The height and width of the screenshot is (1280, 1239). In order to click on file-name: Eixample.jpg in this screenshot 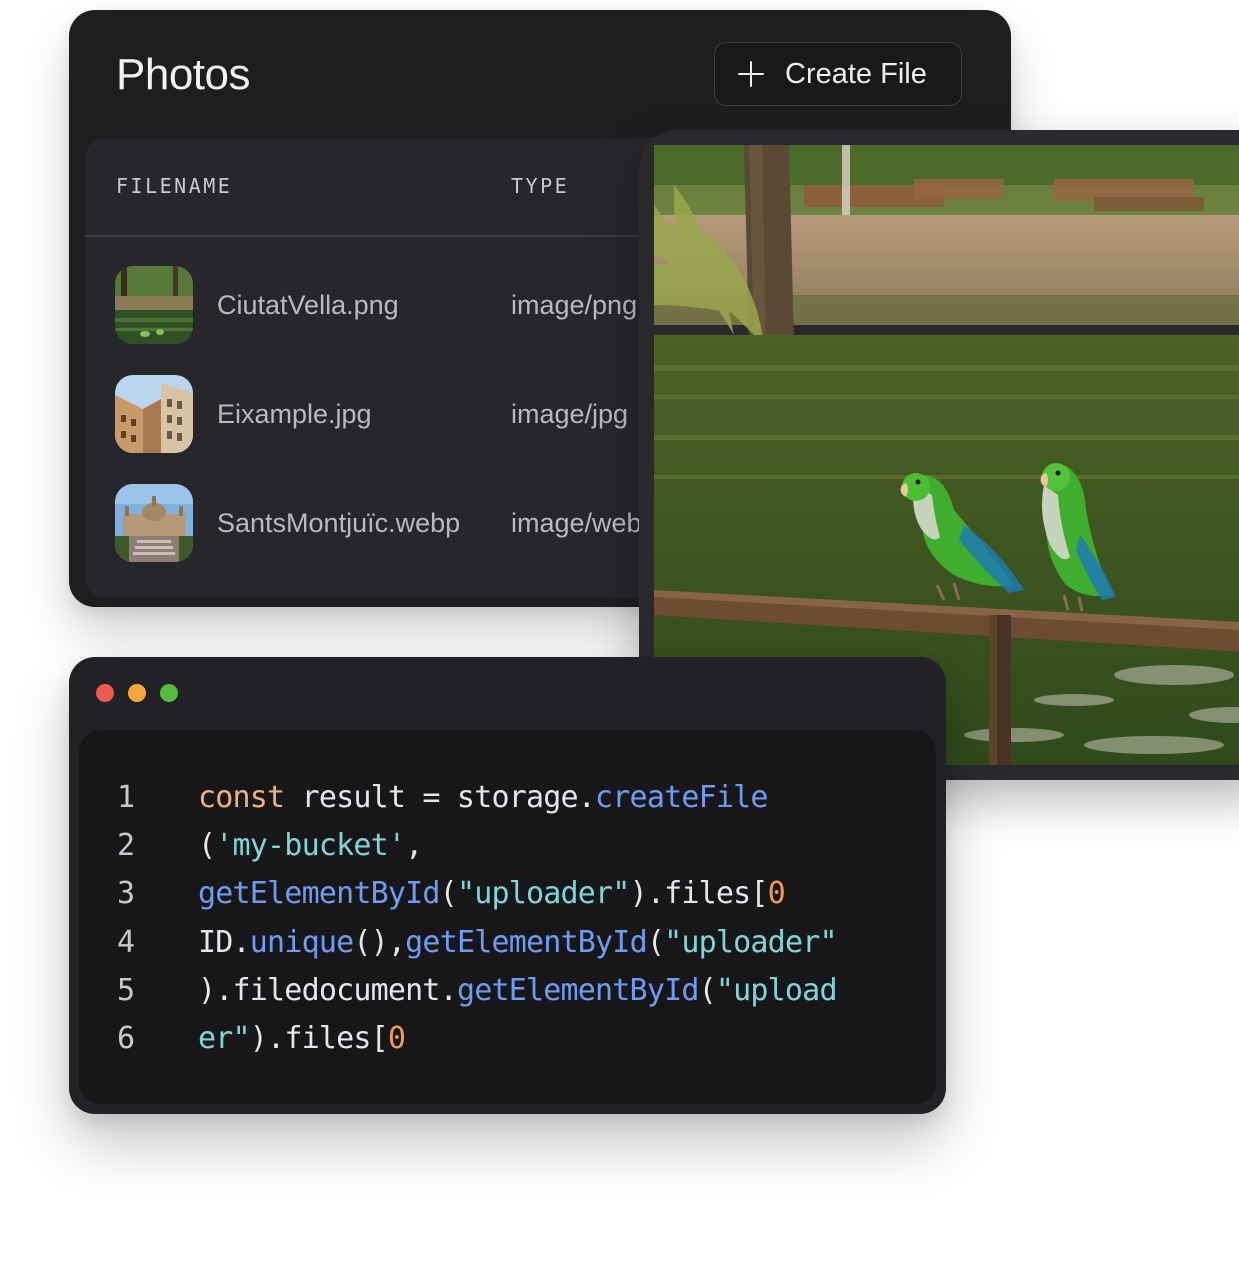, I will do `click(294, 414)`.